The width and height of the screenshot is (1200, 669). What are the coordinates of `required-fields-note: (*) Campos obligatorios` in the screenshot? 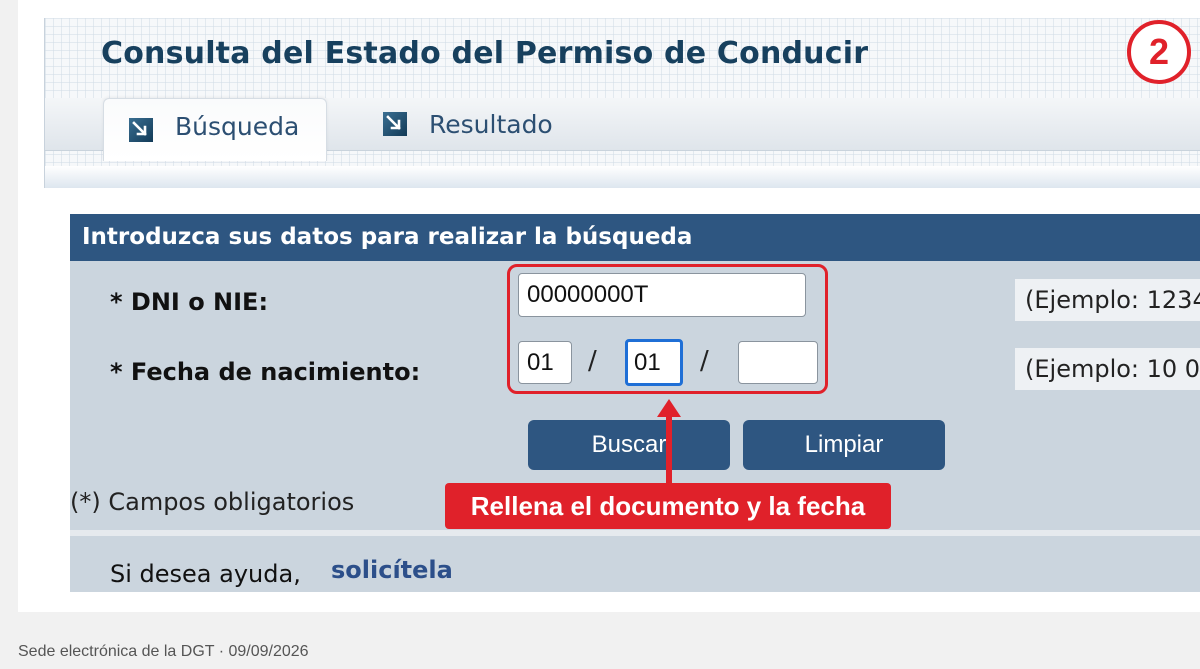 It's located at (212, 502).